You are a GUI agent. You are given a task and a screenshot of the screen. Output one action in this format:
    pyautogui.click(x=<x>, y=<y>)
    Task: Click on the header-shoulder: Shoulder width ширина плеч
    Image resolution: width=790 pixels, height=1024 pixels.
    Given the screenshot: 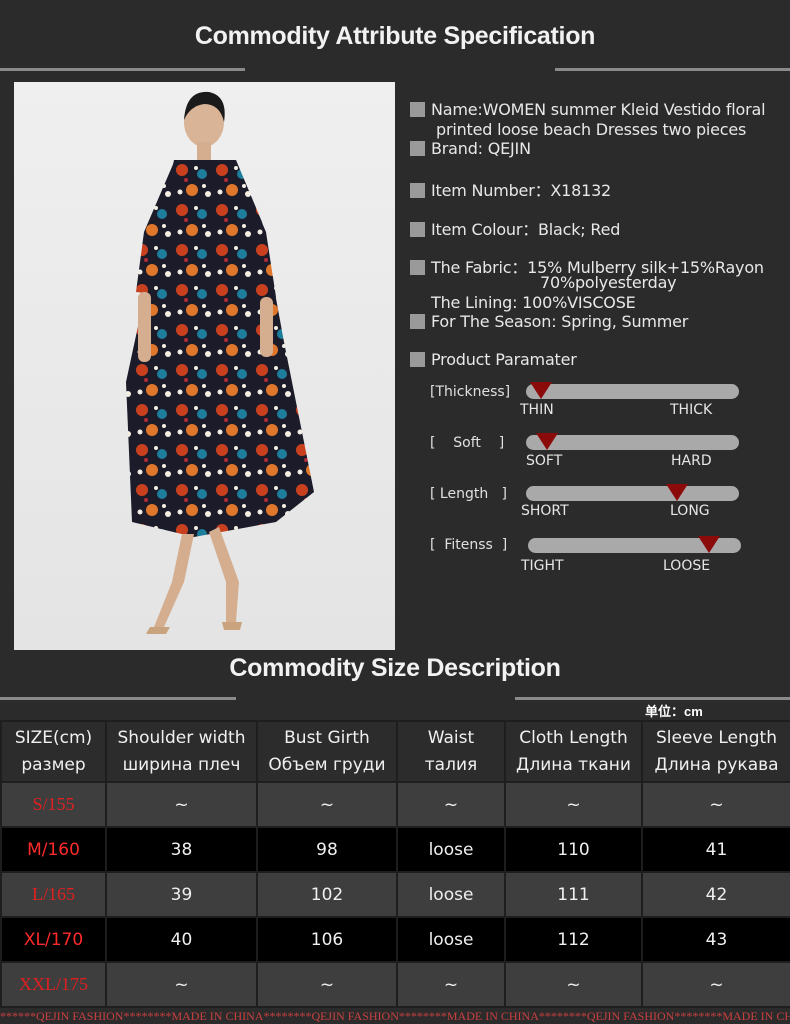 What is the action you would take?
    pyautogui.click(x=181, y=751)
    